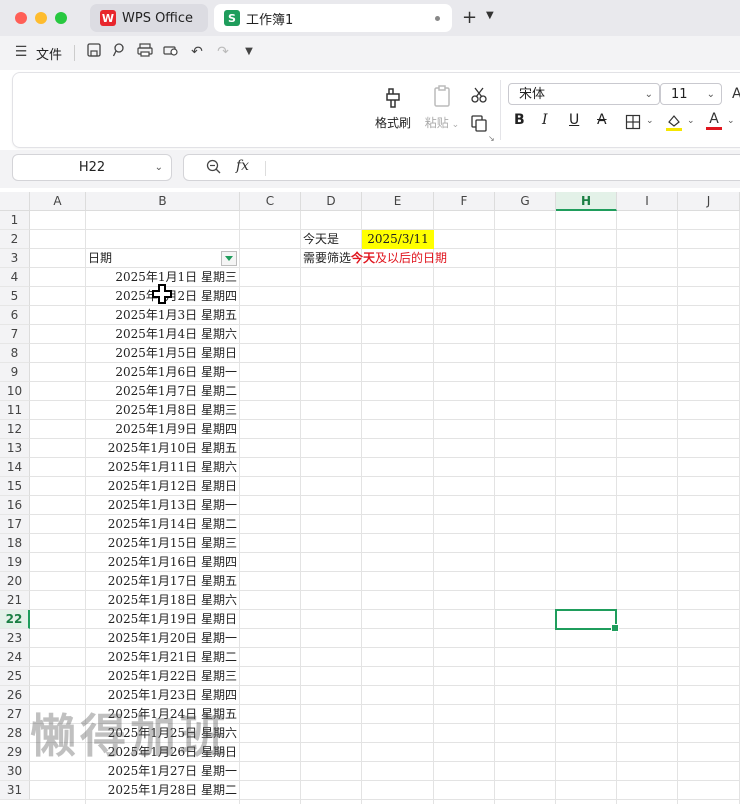 This screenshot has width=740, height=804. I want to click on clipboard-expand-icon: ↘, so click(491, 138).